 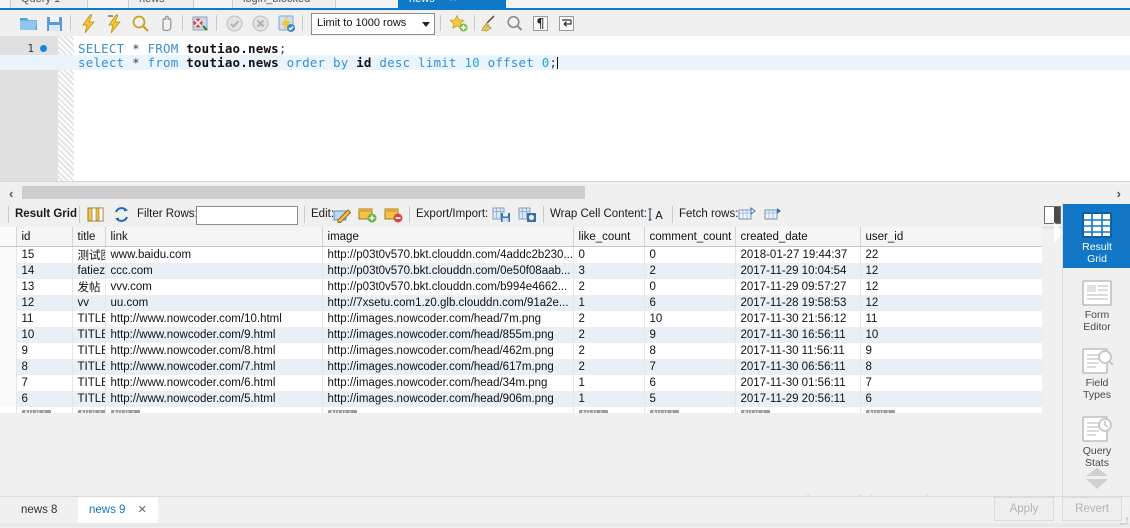 I want to click on cell-link: http://www.nowcoder.com/9.html, so click(x=214, y=335).